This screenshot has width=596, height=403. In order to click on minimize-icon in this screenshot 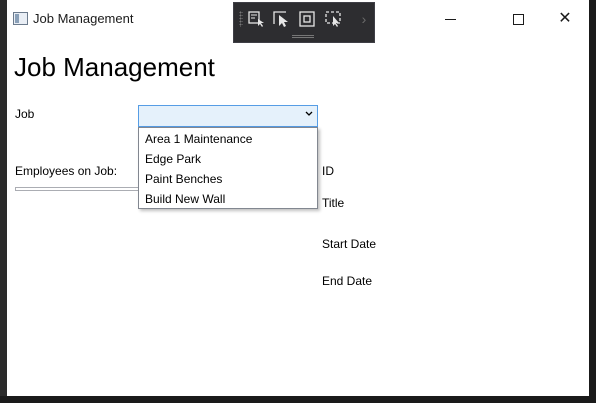, I will do `click(450, 19)`.